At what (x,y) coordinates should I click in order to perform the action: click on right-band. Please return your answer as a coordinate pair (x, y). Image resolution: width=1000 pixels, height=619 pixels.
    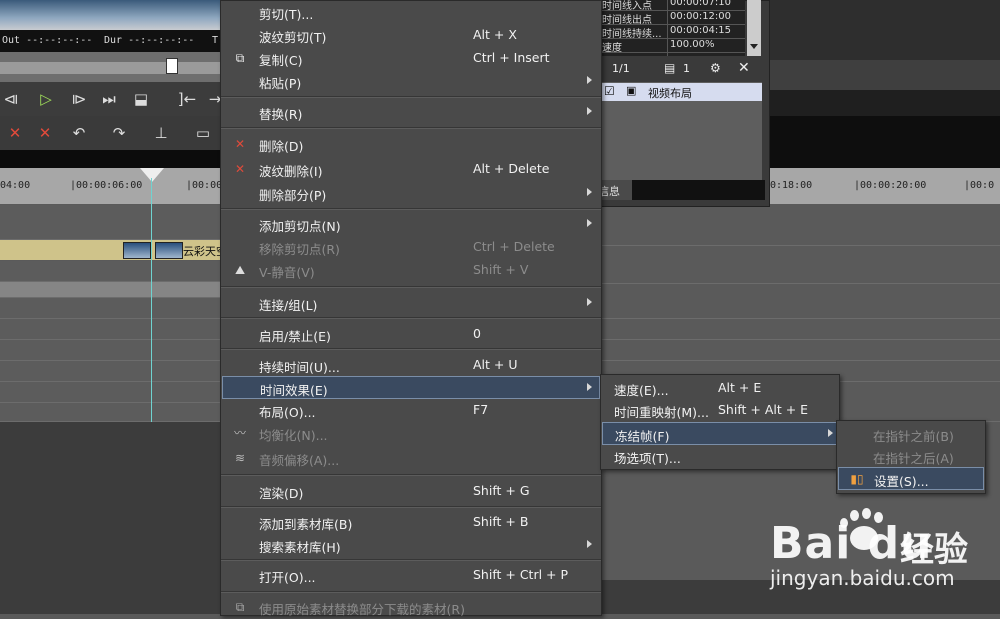
    Looking at the image, I should click on (885, 142).